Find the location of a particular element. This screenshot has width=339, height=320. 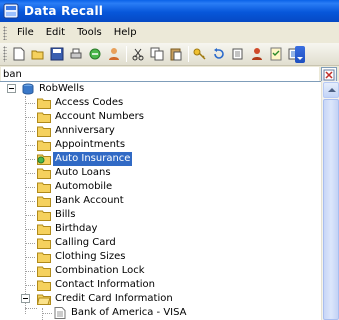

paste-icon is located at coordinates (176, 54).